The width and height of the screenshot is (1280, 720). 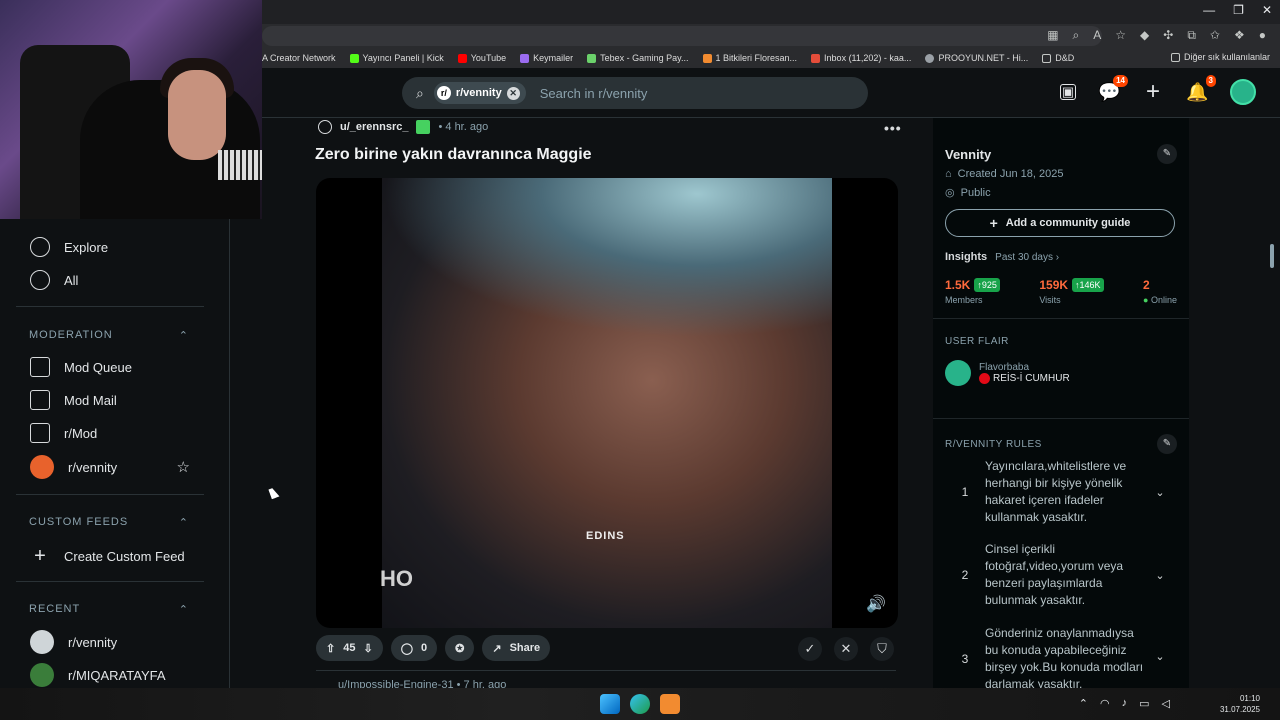 What do you see at coordinates (682, 36) in the screenshot?
I see `url-field` at bounding box center [682, 36].